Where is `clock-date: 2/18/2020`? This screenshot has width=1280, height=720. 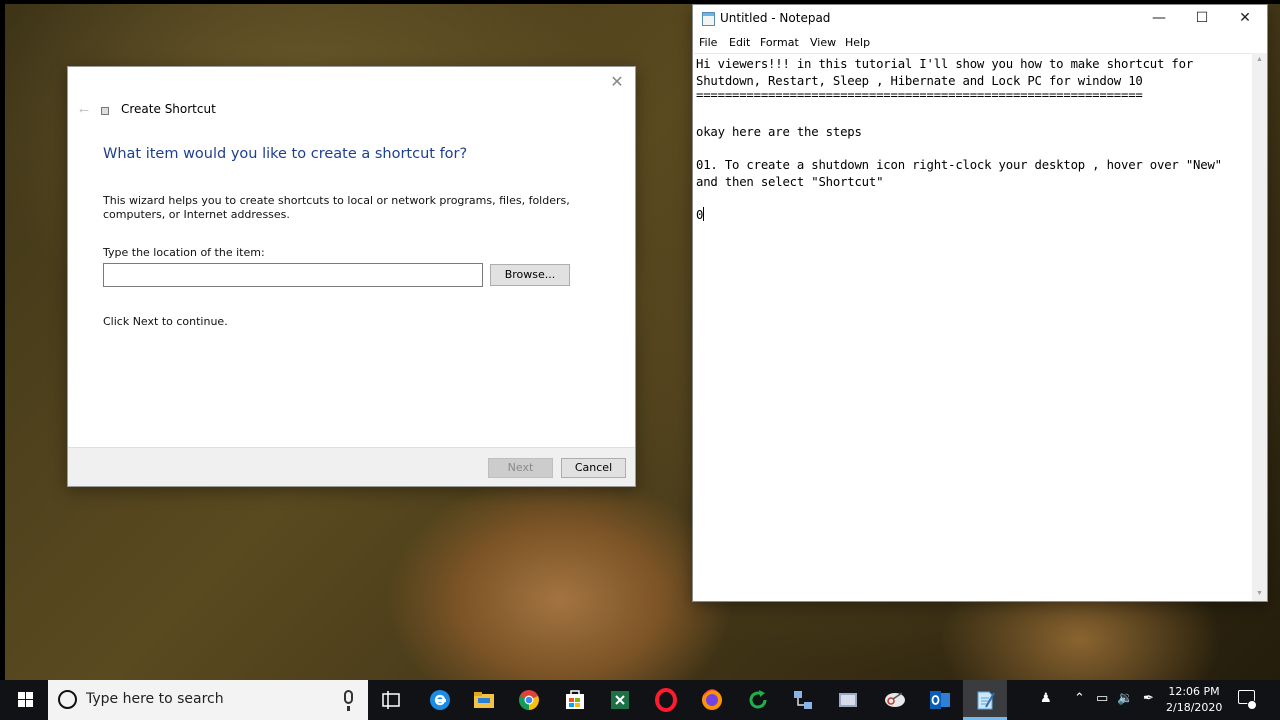
clock-date: 2/18/2020 is located at coordinates (1194, 707).